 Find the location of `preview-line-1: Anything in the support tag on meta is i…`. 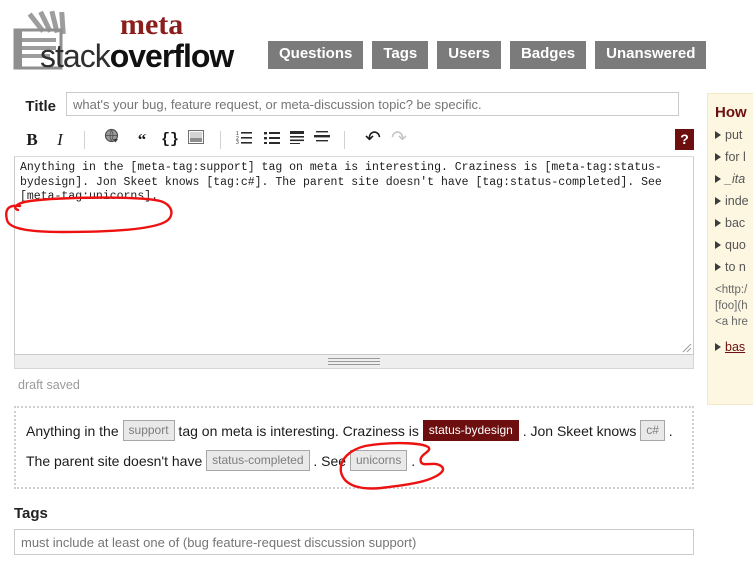

preview-line-1: Anything in the support tag on meta is i… is located at coordinates (354, 431).